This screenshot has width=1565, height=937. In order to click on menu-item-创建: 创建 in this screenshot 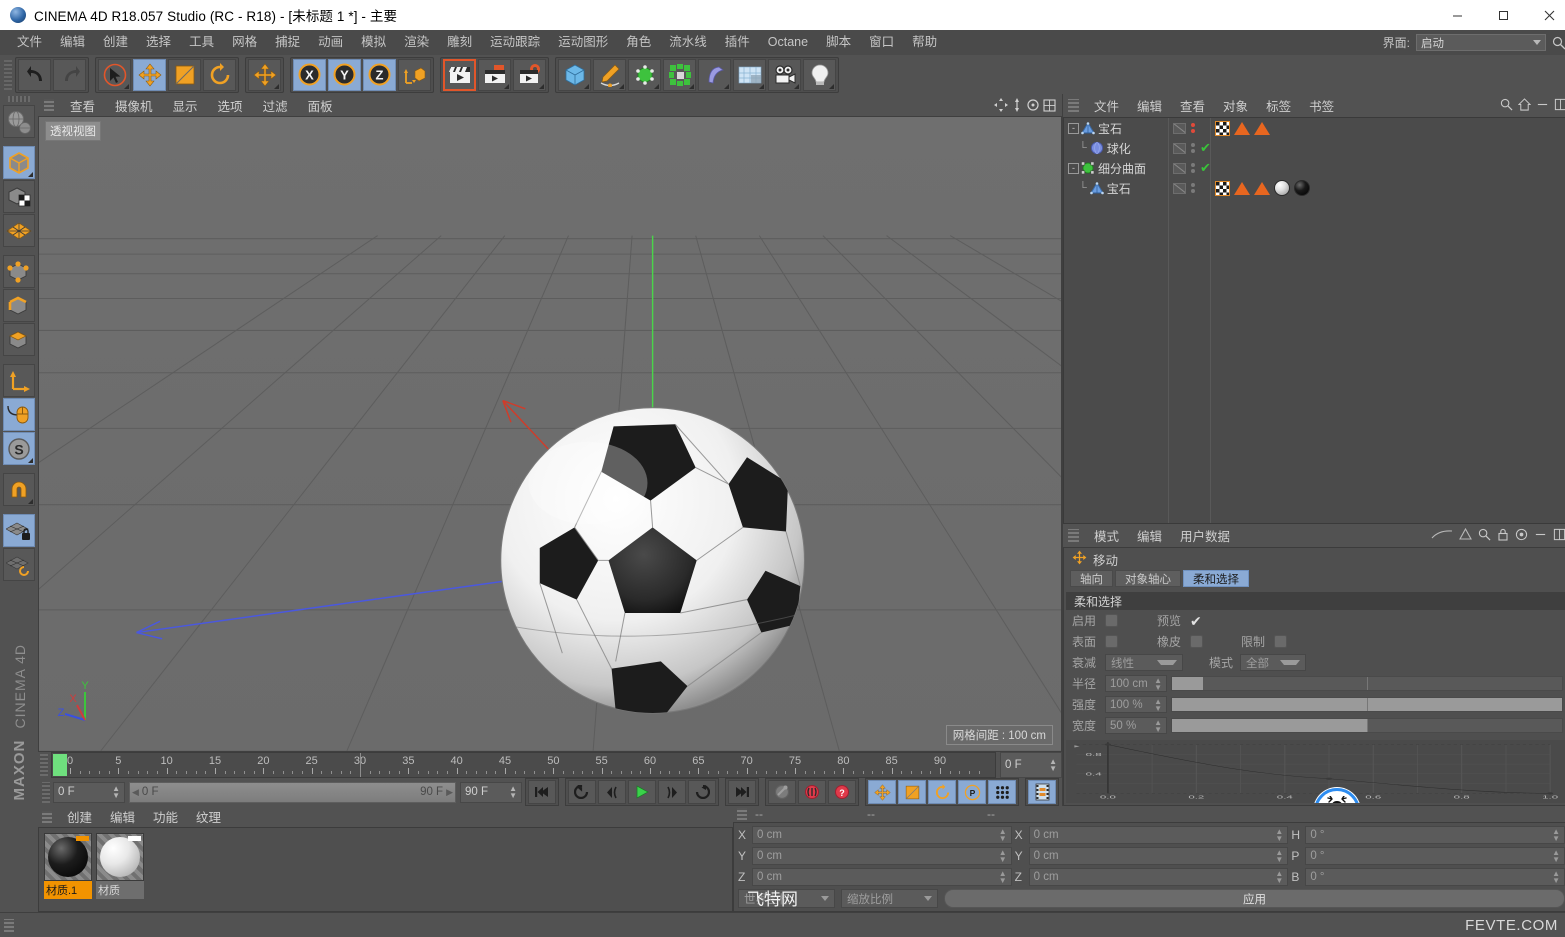, I will do `click(115, 42)`.